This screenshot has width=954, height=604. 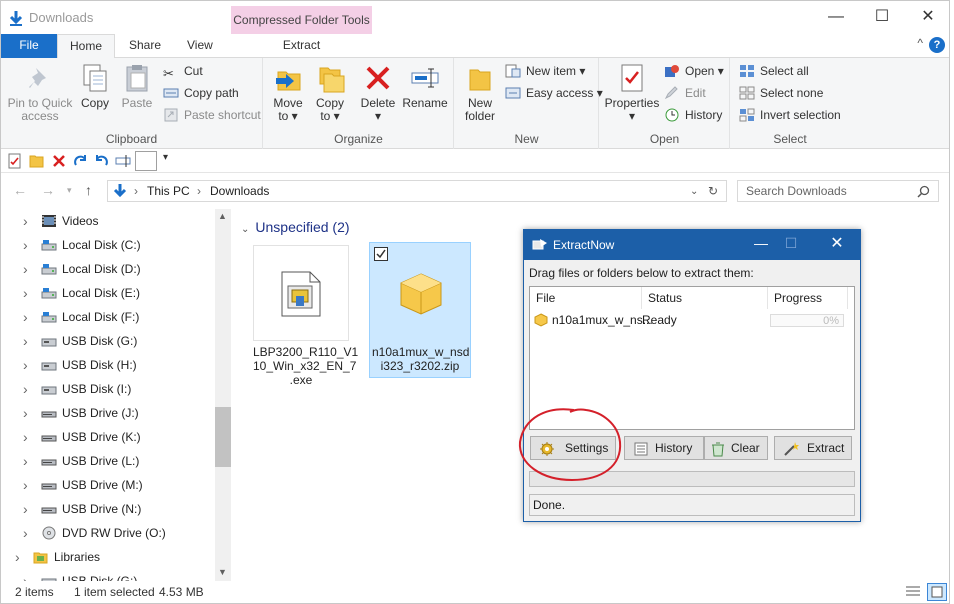 I want to click on tab-extract: Extract, so click(x=301, y=46).